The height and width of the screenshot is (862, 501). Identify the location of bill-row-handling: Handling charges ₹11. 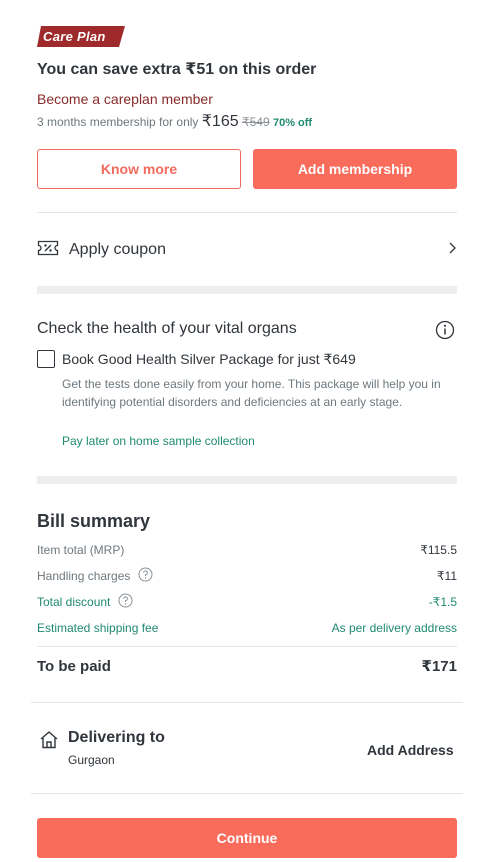
(247, 576).